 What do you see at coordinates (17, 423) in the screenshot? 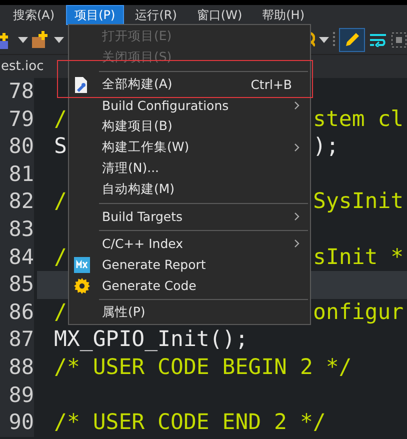
I see `line-number: 90` at bounding box center [17, 423].